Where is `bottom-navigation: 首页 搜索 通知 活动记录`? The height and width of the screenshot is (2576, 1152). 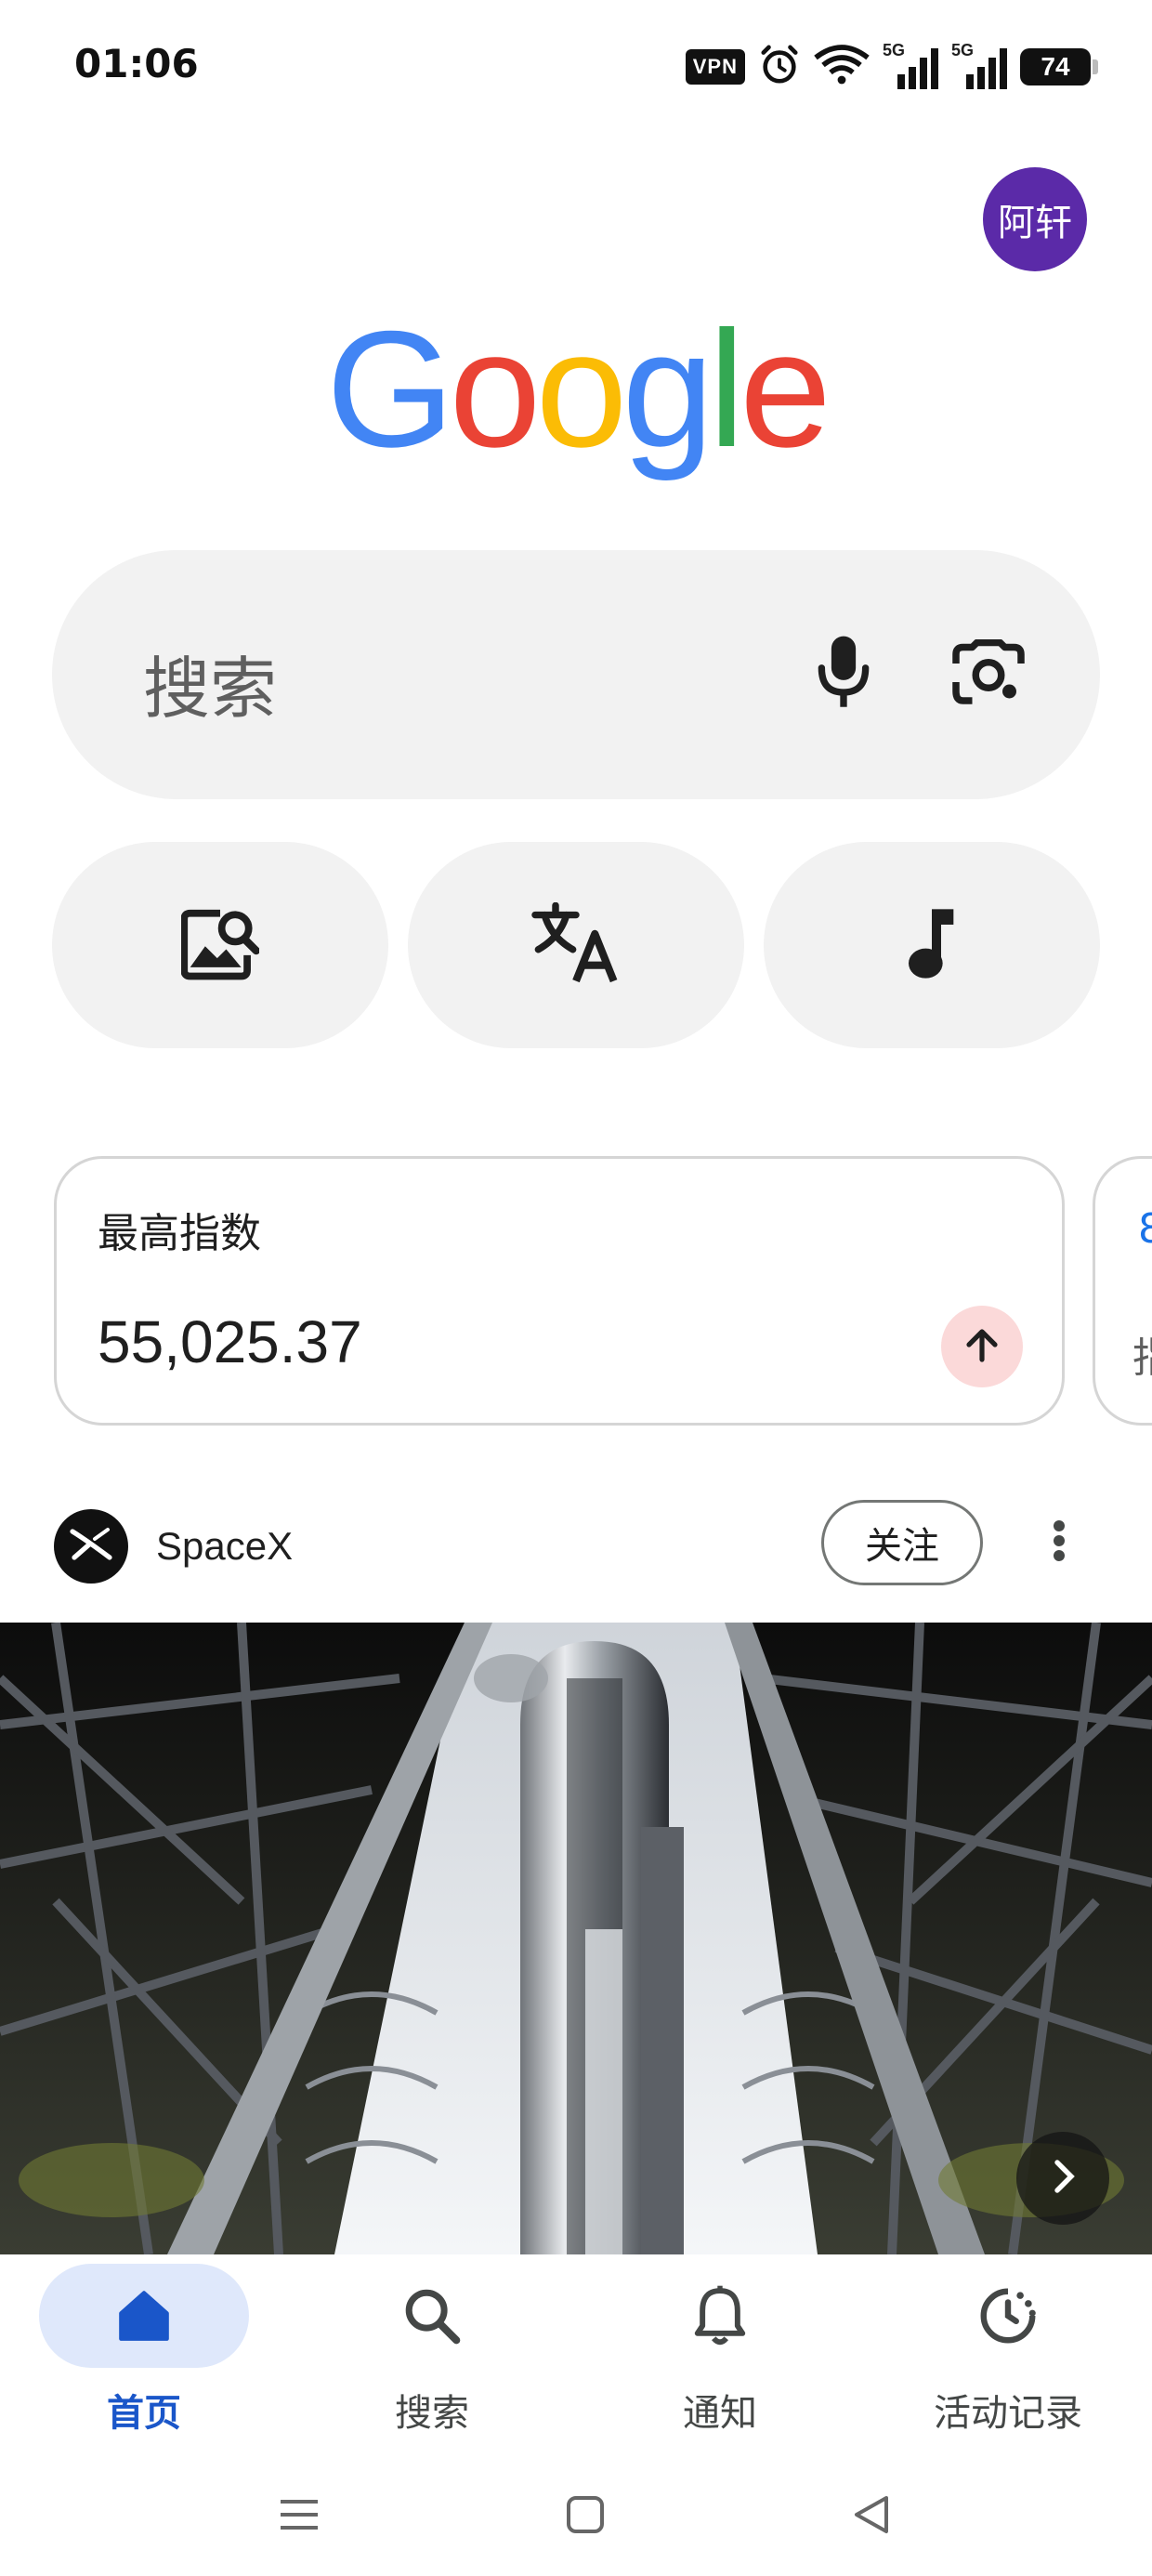 bottom-navigation: 首页 搜索 通知 活动记录 is located at coordinates (576, 2361).